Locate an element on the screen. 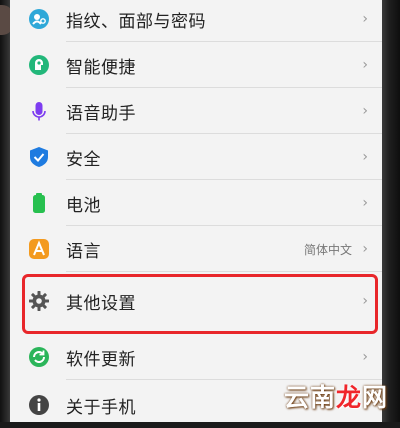  watermark: 云南龙网 is located at coordinates (336, 396).